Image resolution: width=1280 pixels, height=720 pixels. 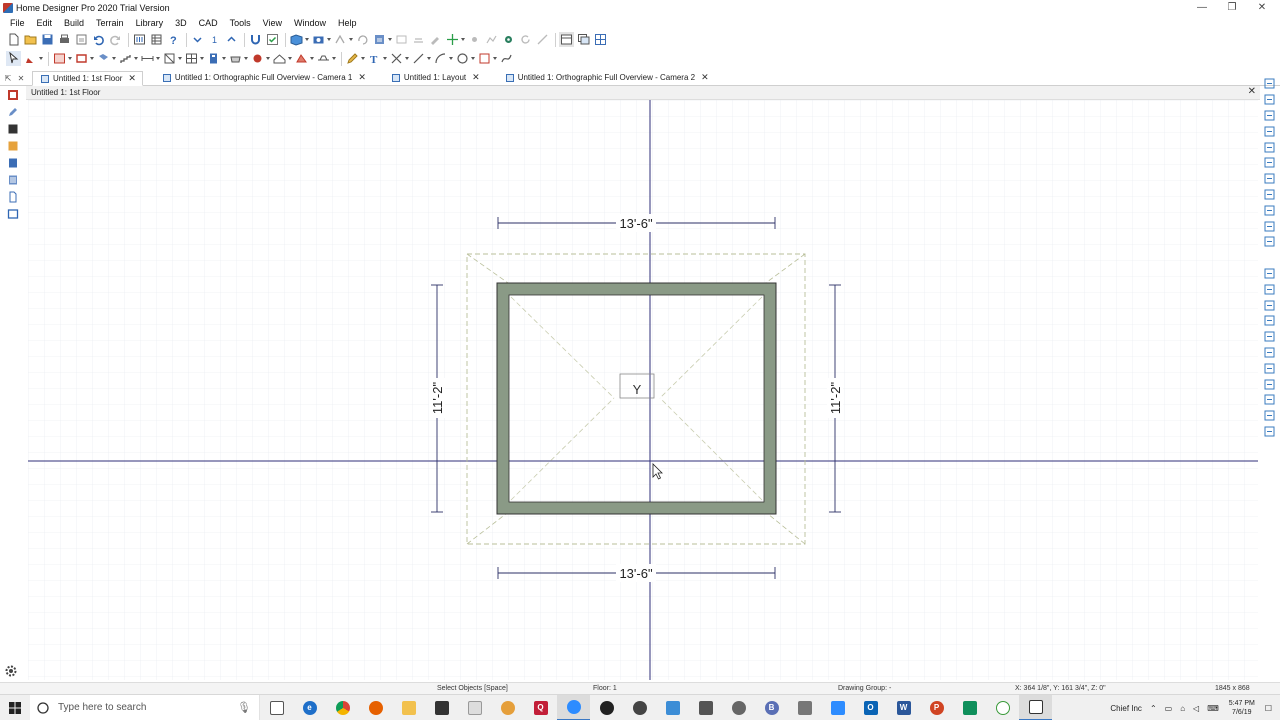 What do you see at coordinates (47, 39) in the screenshot?
I see `save-button` at bounding box center [47, 39].